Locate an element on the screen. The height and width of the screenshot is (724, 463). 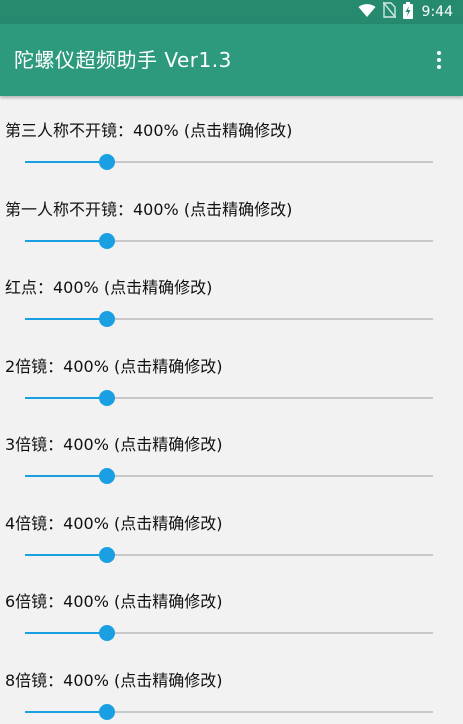
no-sim-icon is located at coordinates (389, 12).